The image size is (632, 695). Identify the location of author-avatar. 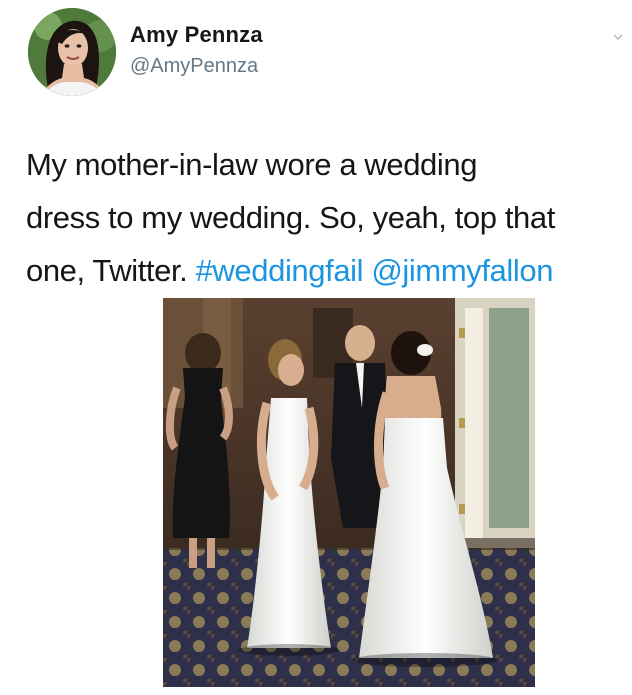
(72, 52).